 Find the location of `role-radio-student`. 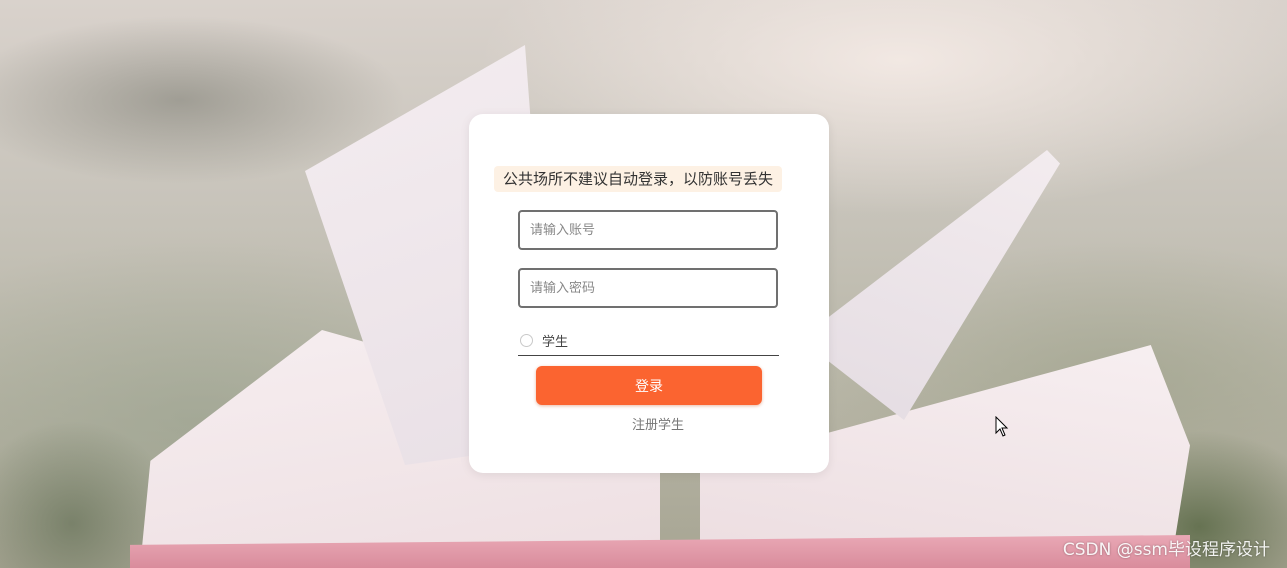

role-radio-student is located at coordinates (526, 340).